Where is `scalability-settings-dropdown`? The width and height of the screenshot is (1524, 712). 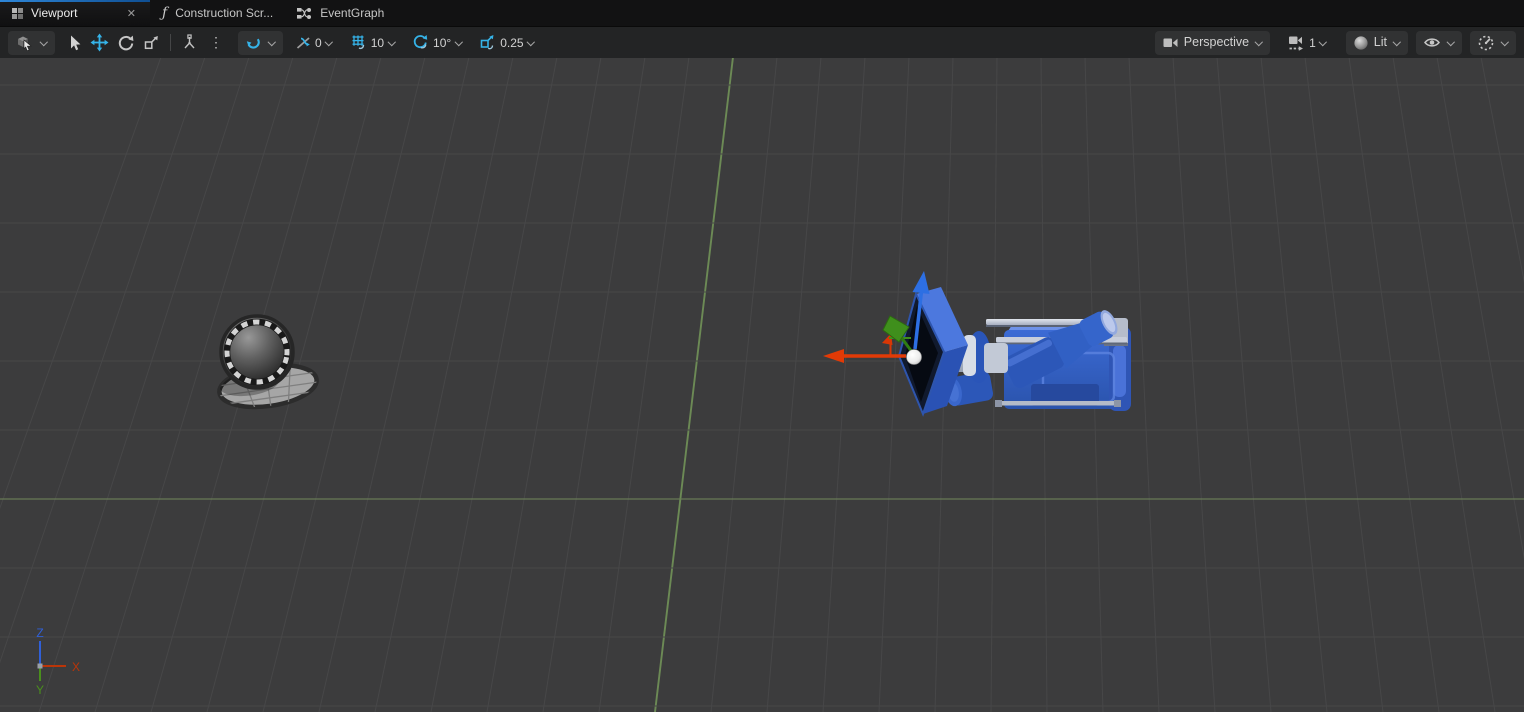 scalability-settings-dropdown is located at coordinates (1493, 42).